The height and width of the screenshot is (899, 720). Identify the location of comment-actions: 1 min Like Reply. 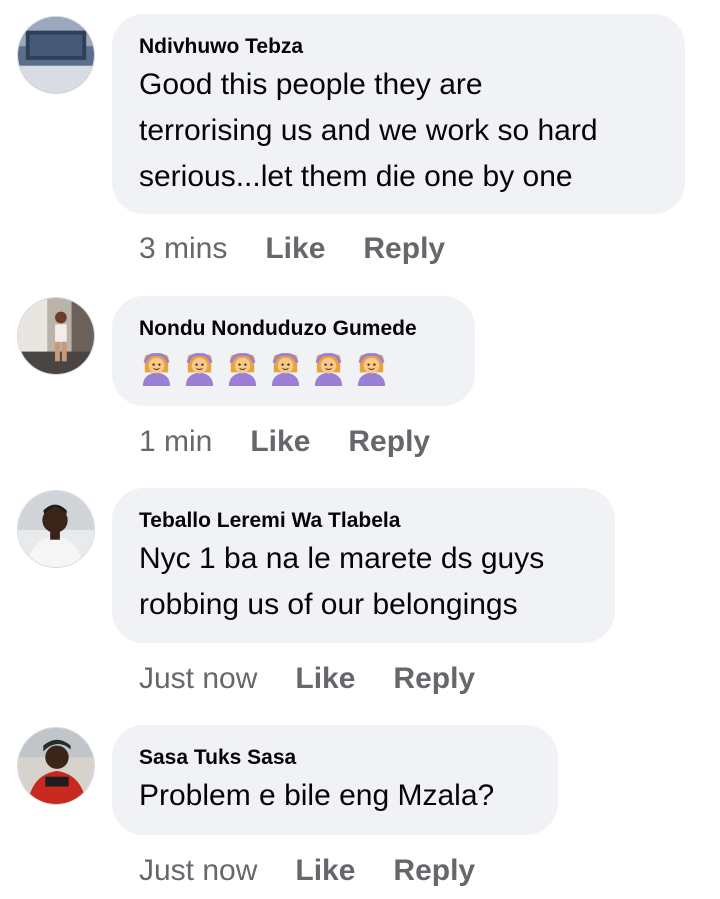
(284, 442).